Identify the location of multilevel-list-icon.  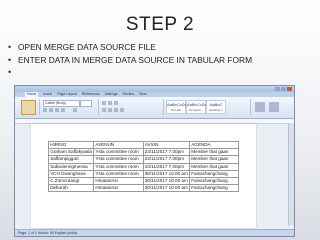
(116, 103).